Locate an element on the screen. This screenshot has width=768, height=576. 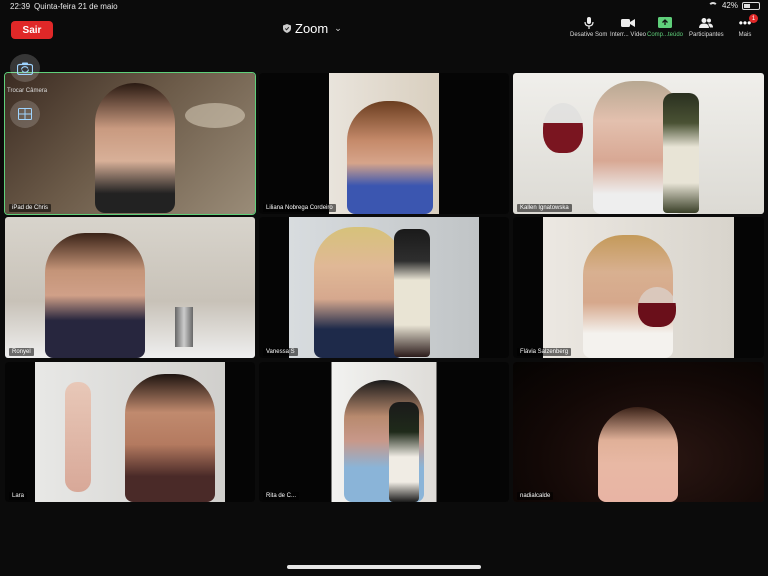
participants-label: Participantes is located at coordinates (706, 35).